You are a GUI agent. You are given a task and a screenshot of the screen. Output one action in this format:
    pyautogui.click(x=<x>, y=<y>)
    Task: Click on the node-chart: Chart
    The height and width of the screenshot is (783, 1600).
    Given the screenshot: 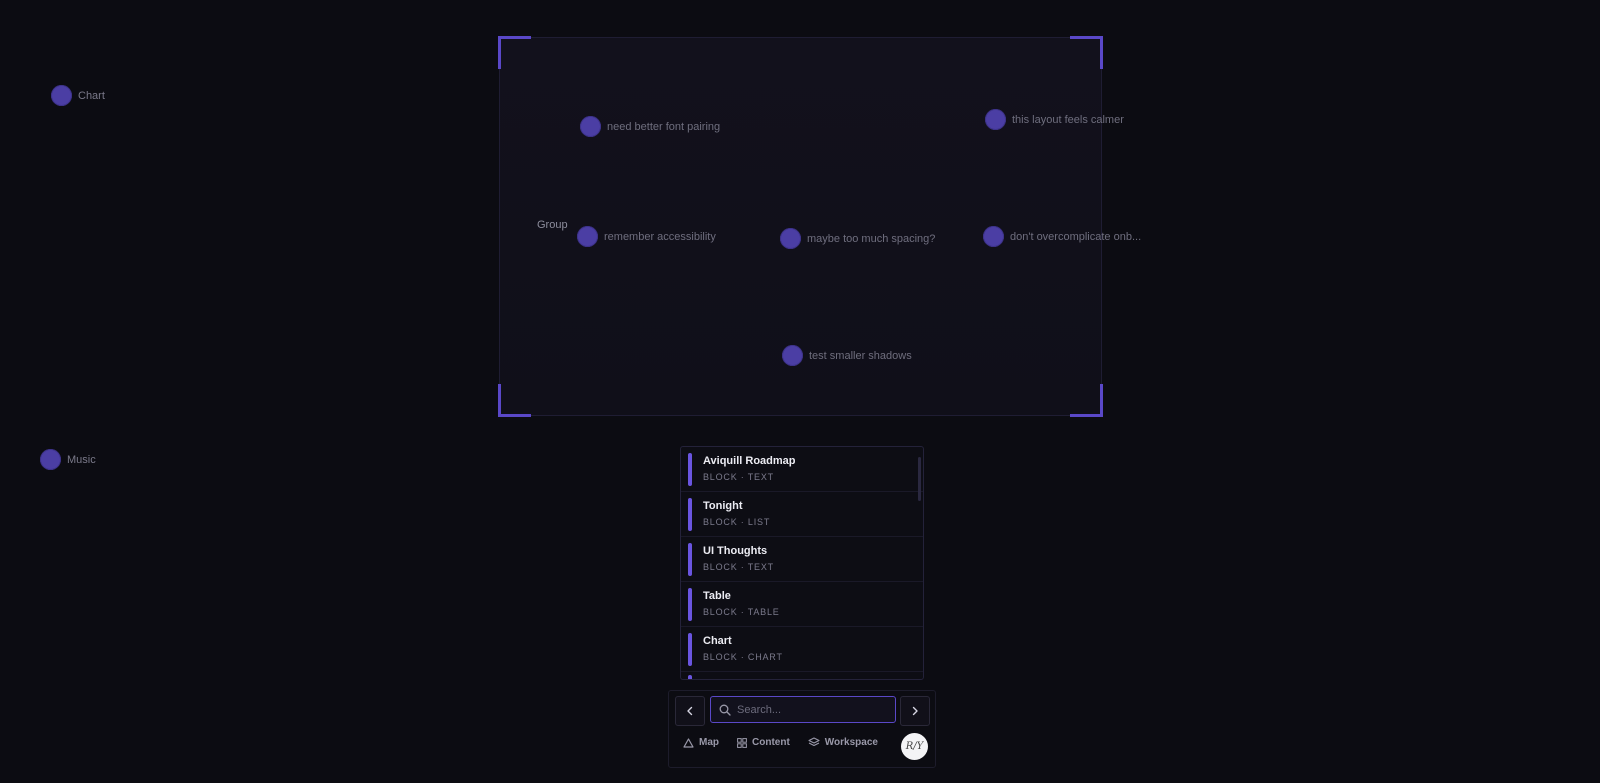 What is the action you would take?
    pyautogui.click(x=78, y=95)
    